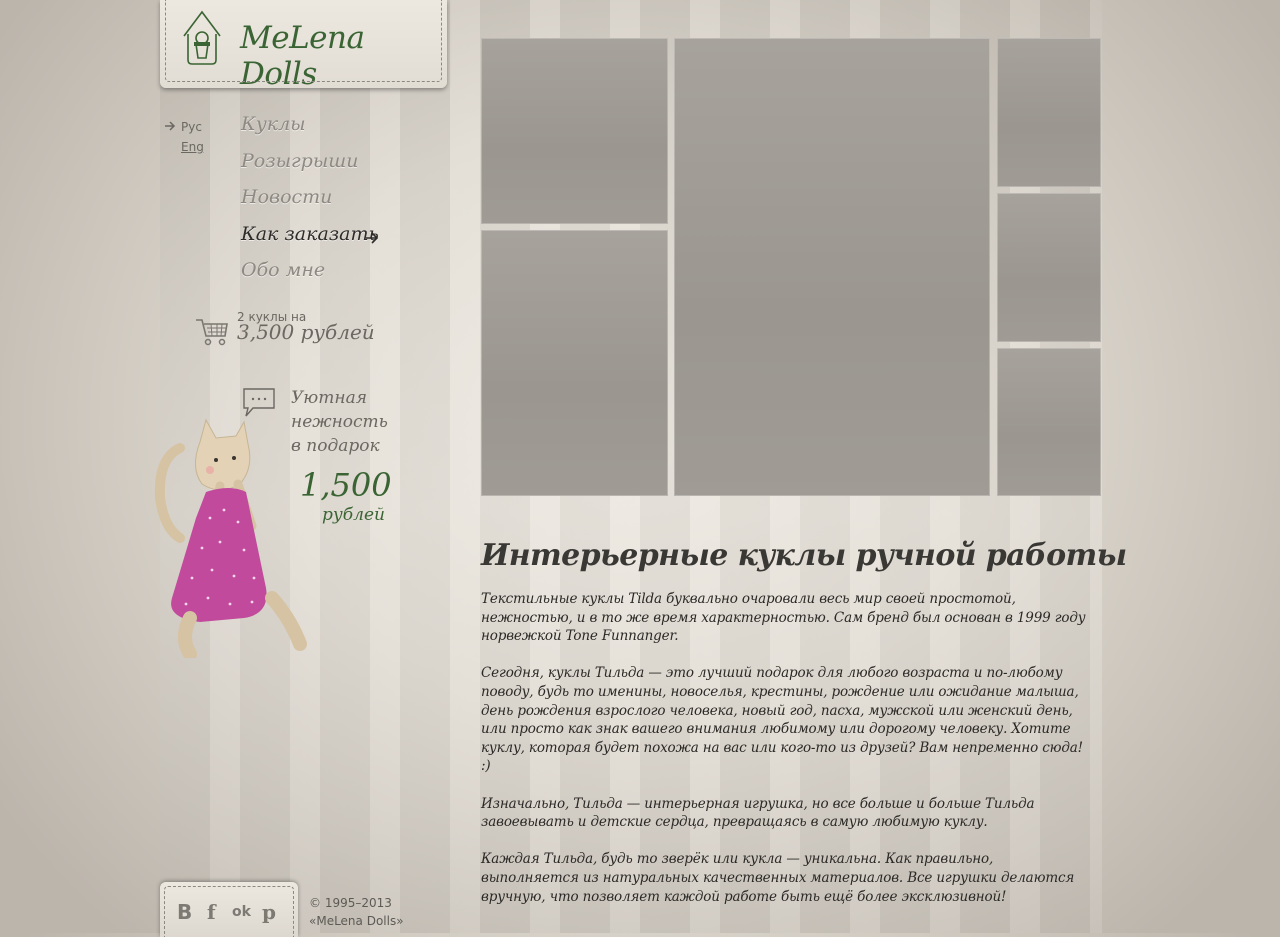 This screenshot has width=1280, height=937. What do you see at coordinates (184, 912) in the screenshot?
I see `vk-icon: В` at bounding box center [184, 912].